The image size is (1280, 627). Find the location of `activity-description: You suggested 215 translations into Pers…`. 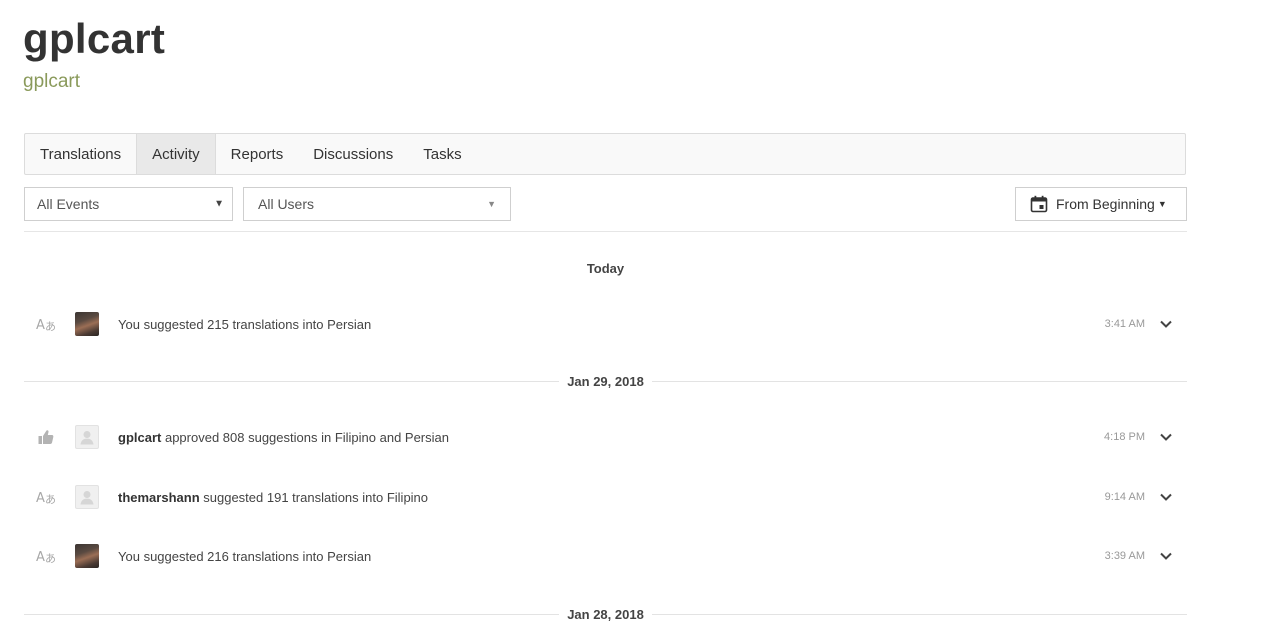

activity-description: You suggested 215 translations into Pers… is located at coordinates (244, 324).